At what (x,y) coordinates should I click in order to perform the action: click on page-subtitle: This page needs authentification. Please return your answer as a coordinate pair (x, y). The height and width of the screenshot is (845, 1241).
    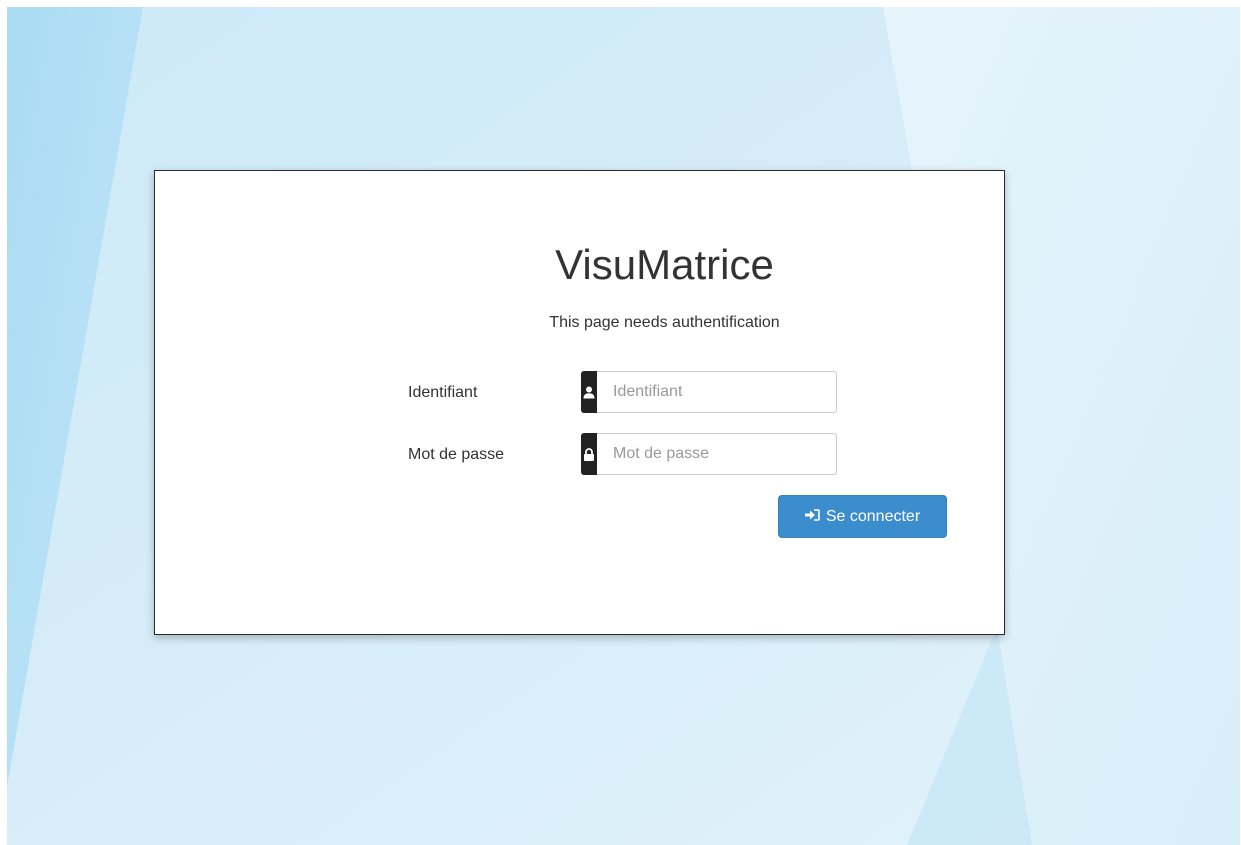
    Looking at the image, I should click on (664, 322).